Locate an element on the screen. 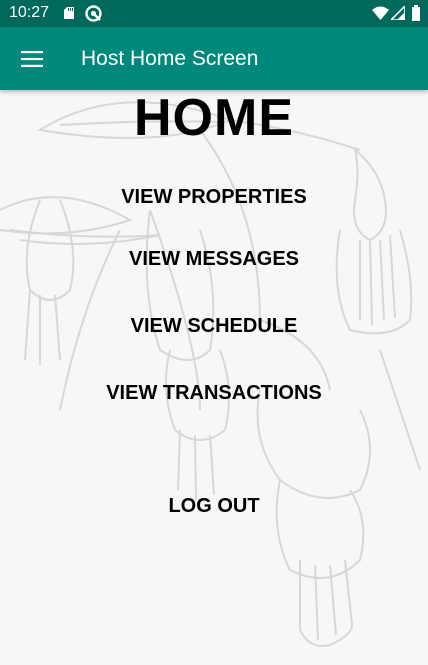 Image resolution: width=428 pixels, height=665 pixels. status-bar: 10:27 is located at coordinates (214, 13).